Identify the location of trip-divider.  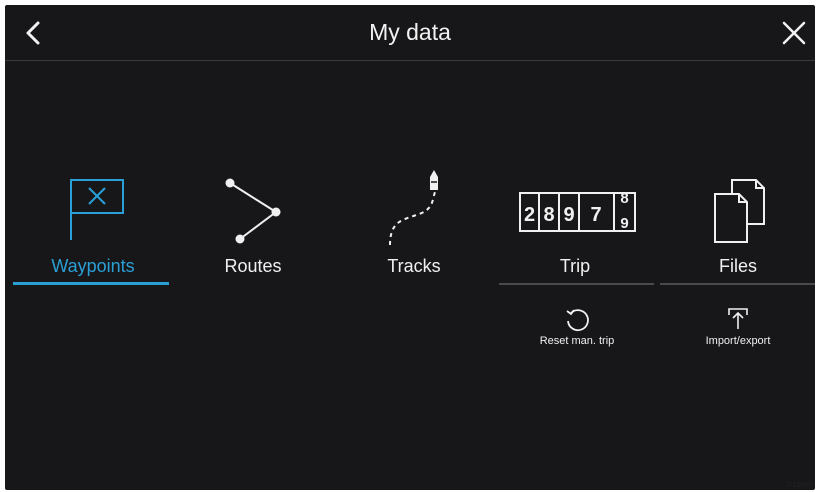
(576, 284).